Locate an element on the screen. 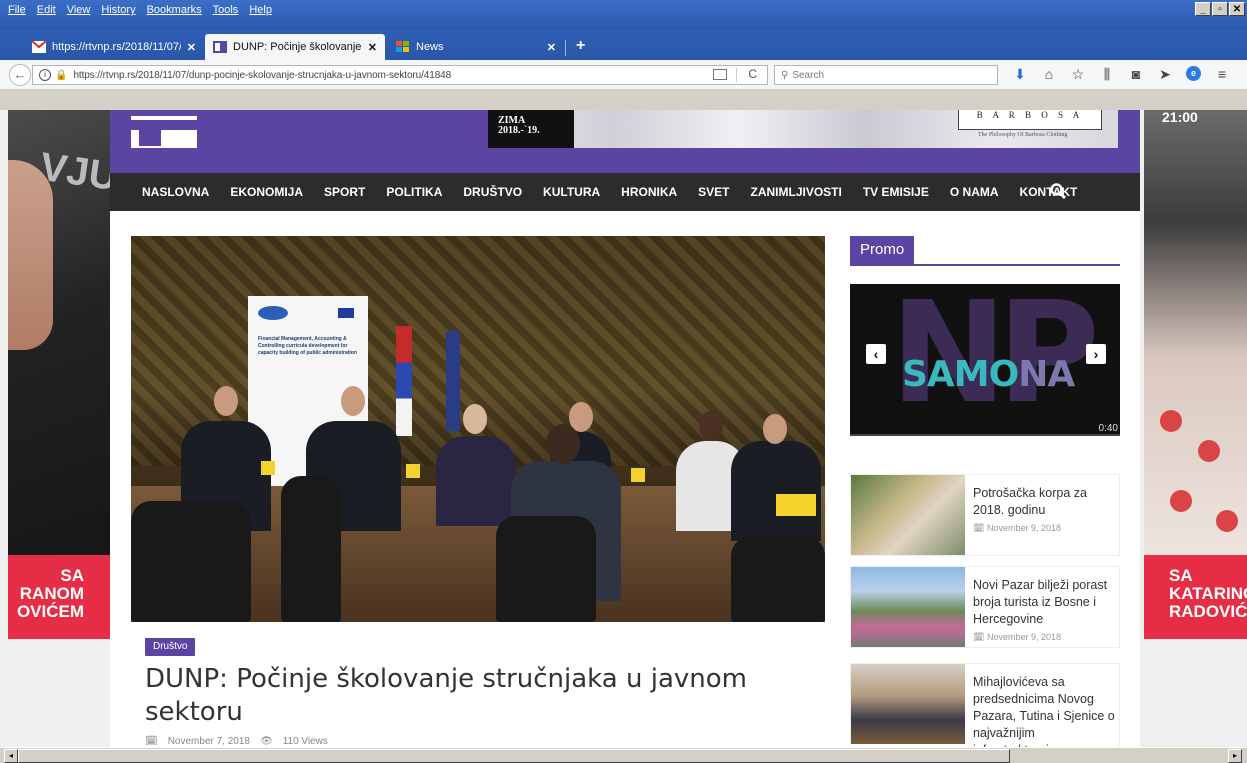  site-logo is located at coordinates (164, 129).